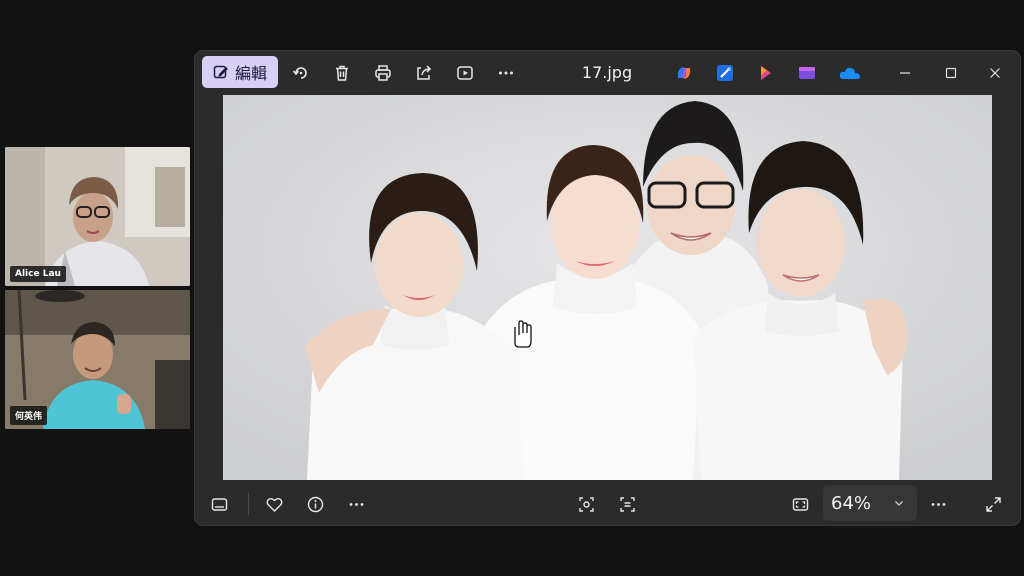 This screenshot has height=576, width=1024. What do you see at coordinates (97, 359) in the screenshot?
I see `participant-tile-he: 何英伟` at bounding box center [97, 359].